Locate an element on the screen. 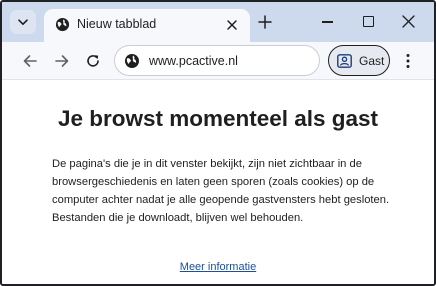 This screenshot has height=286, width=436. learn-more-link: Meer informatie is located at coordinates (218, 267).